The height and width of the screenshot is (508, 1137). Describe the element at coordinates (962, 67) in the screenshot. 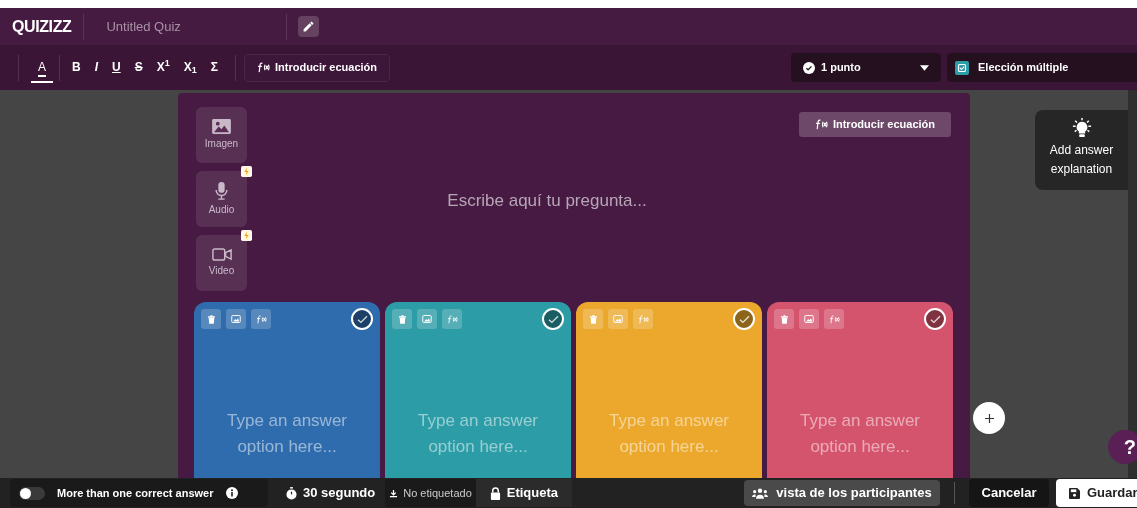

I see `checkbox-icon` at that location.